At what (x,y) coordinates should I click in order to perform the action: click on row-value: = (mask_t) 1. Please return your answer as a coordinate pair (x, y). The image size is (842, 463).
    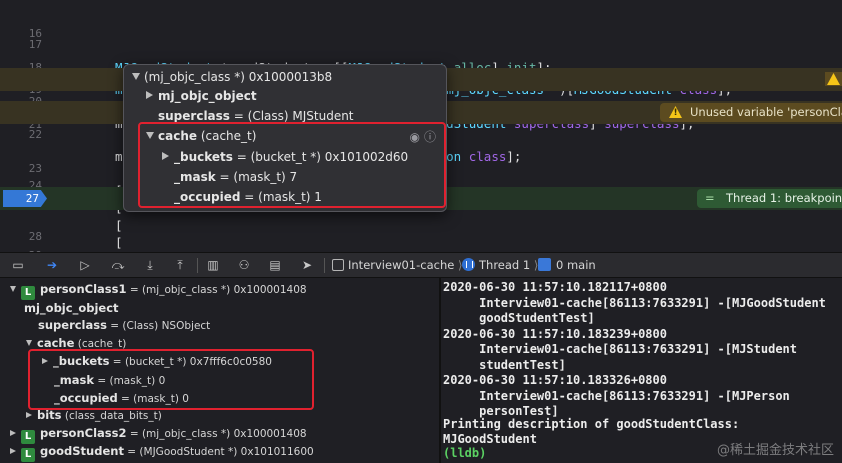
    Looking at the image, I should click on (281, 197).